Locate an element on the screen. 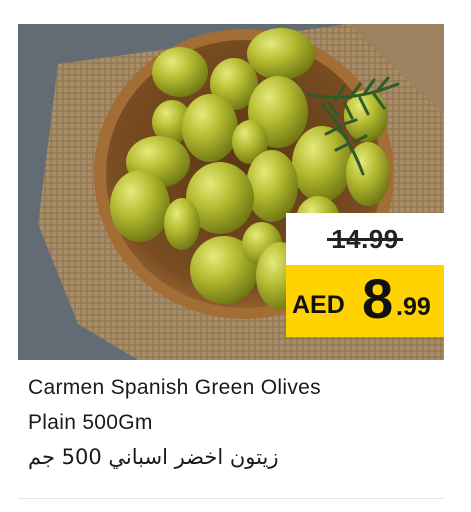 Image resolution: width=471 pixels, height=512 pixels. new-price-decimal: .99 is located at coordinates (413, 307).